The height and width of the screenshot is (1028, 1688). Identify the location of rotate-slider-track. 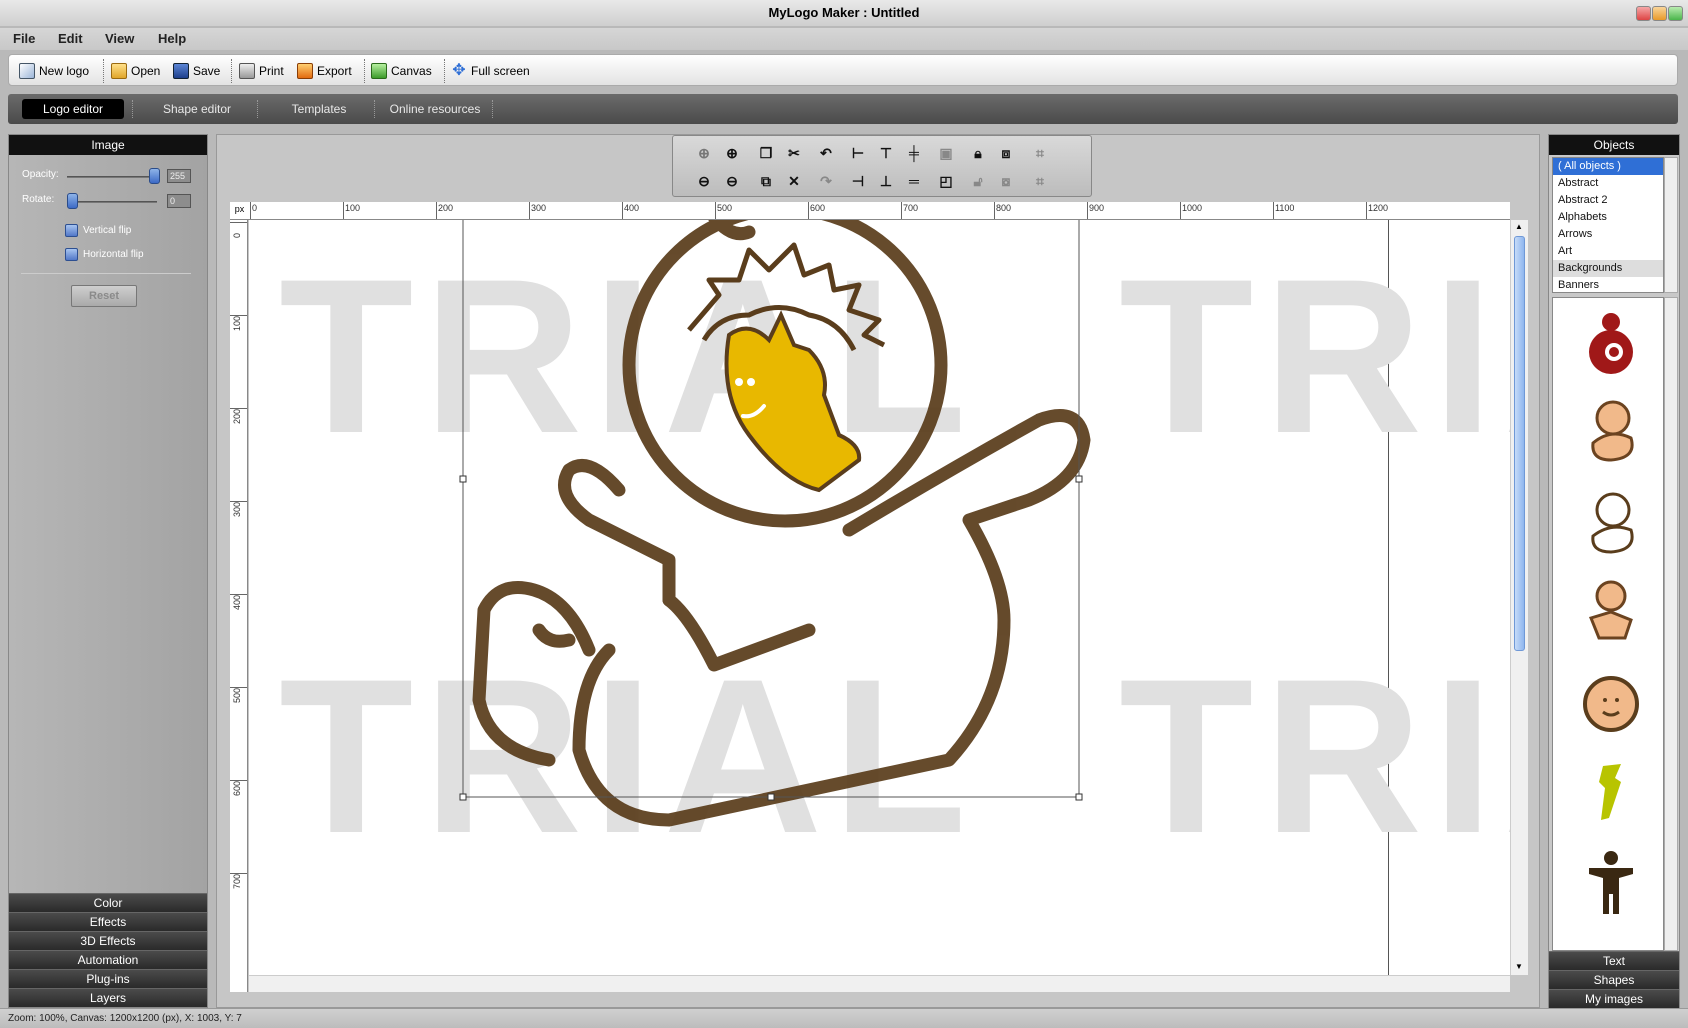
(112, 202).